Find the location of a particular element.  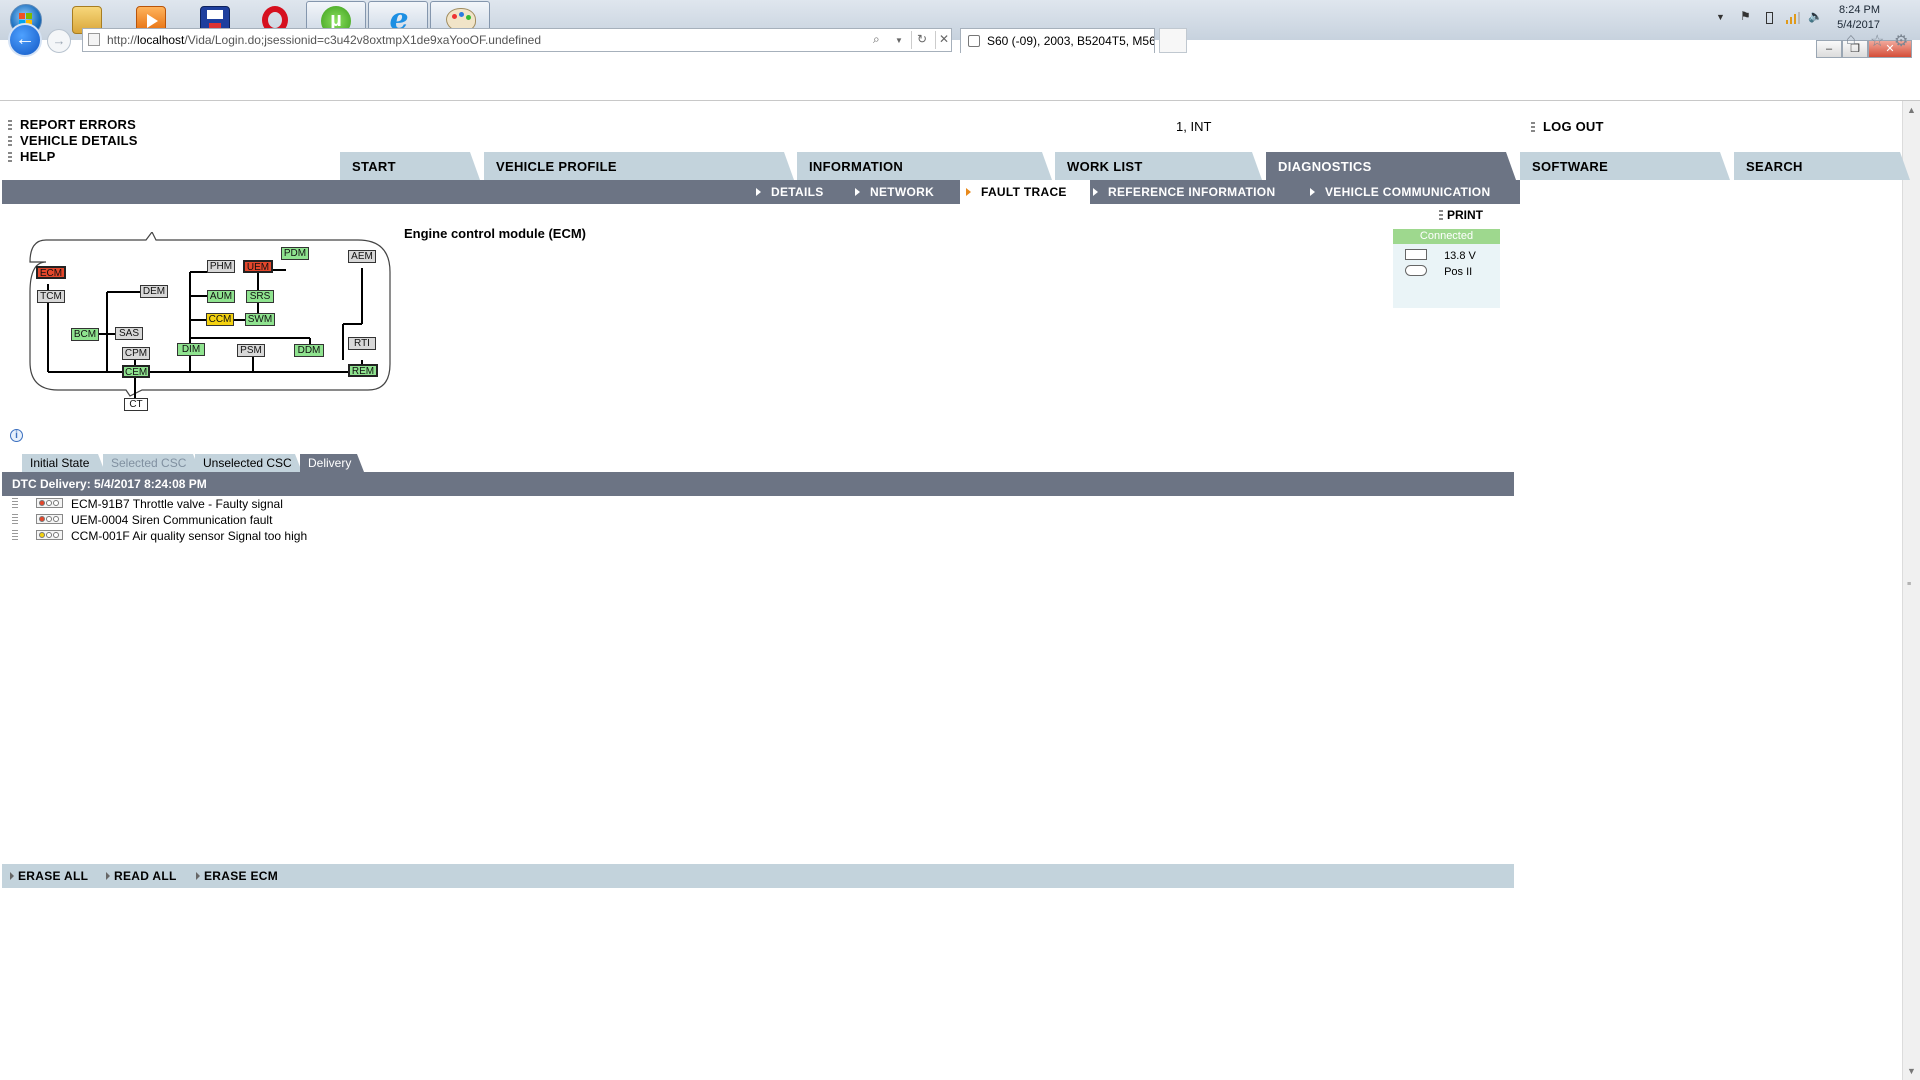

forward-arrow-icon: → is located at coordinates (59, 40).